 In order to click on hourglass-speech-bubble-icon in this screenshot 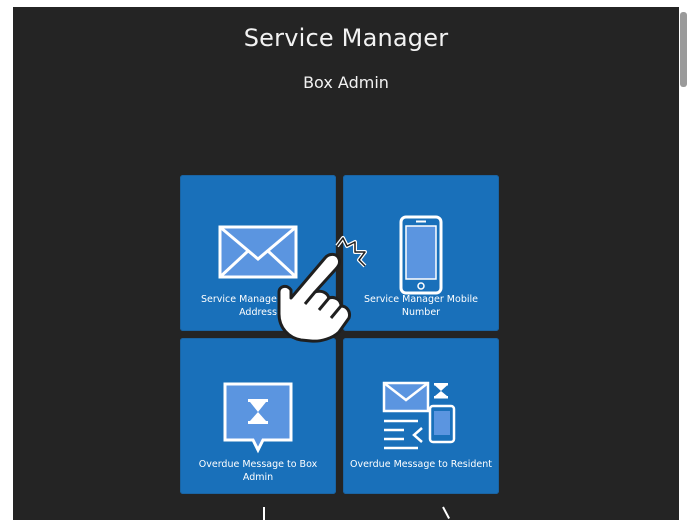, I will do `click(258, 418)`.